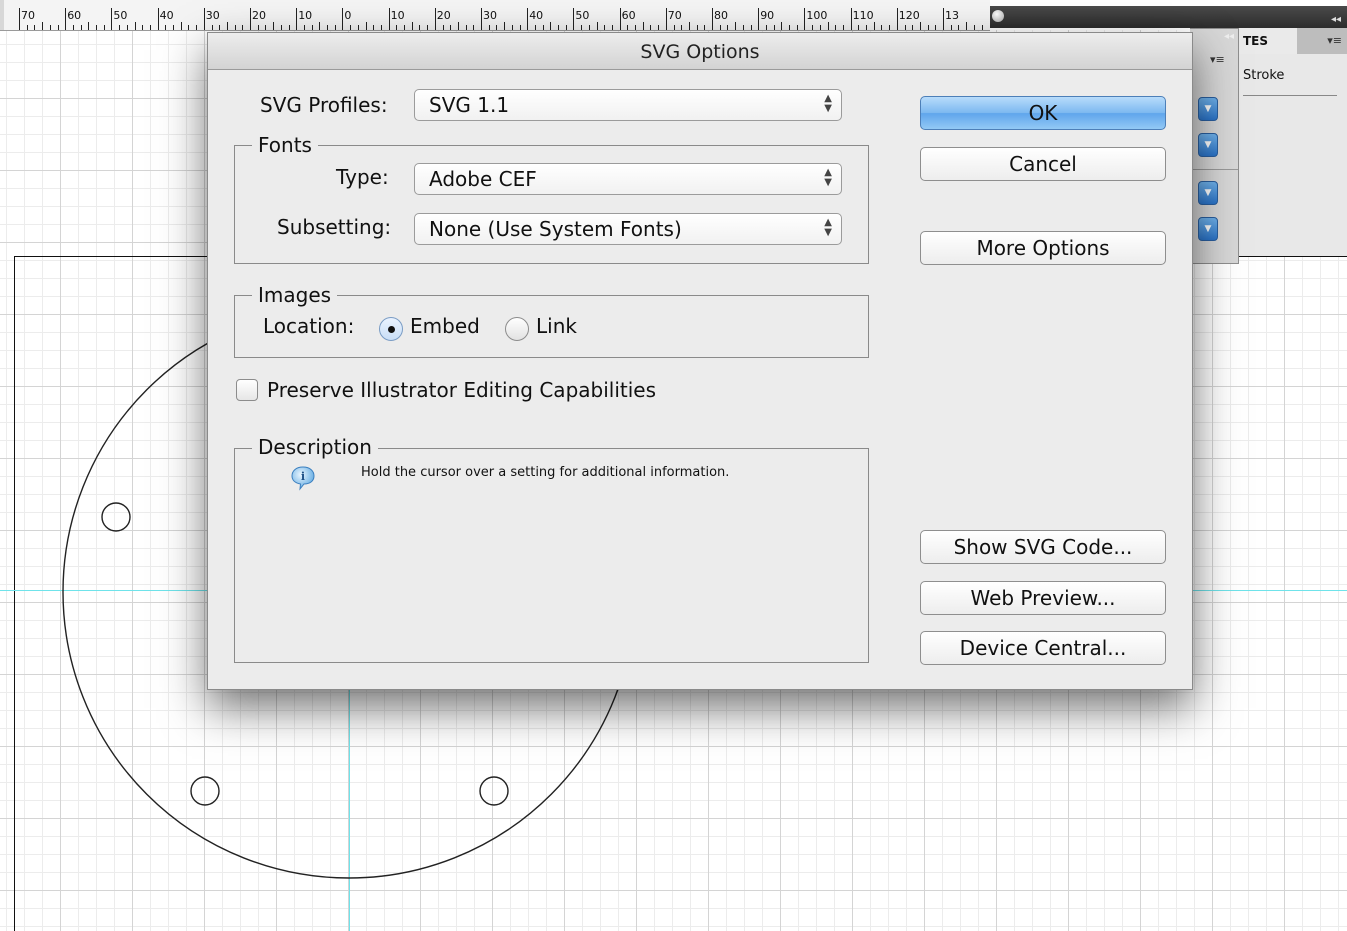  Describe the element at coordinates (998, 16) in the screenshot. I see `panel-dock-grip-icon` at that location.